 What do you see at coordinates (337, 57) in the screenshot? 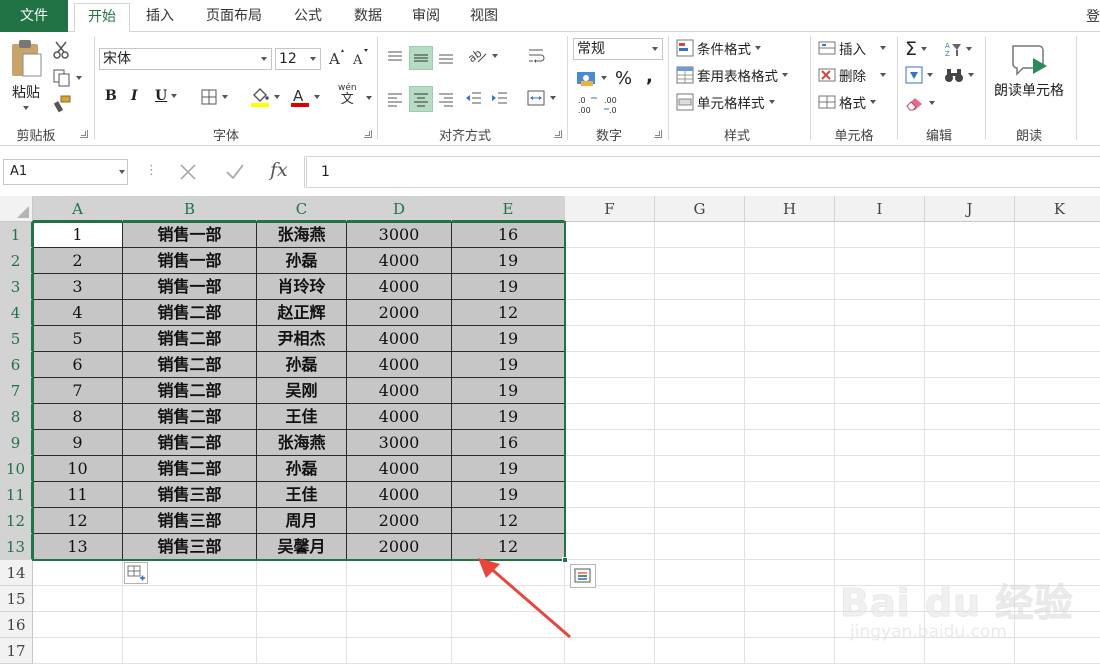
I see `increase-font-button: A` at bounding box center [337, 57].